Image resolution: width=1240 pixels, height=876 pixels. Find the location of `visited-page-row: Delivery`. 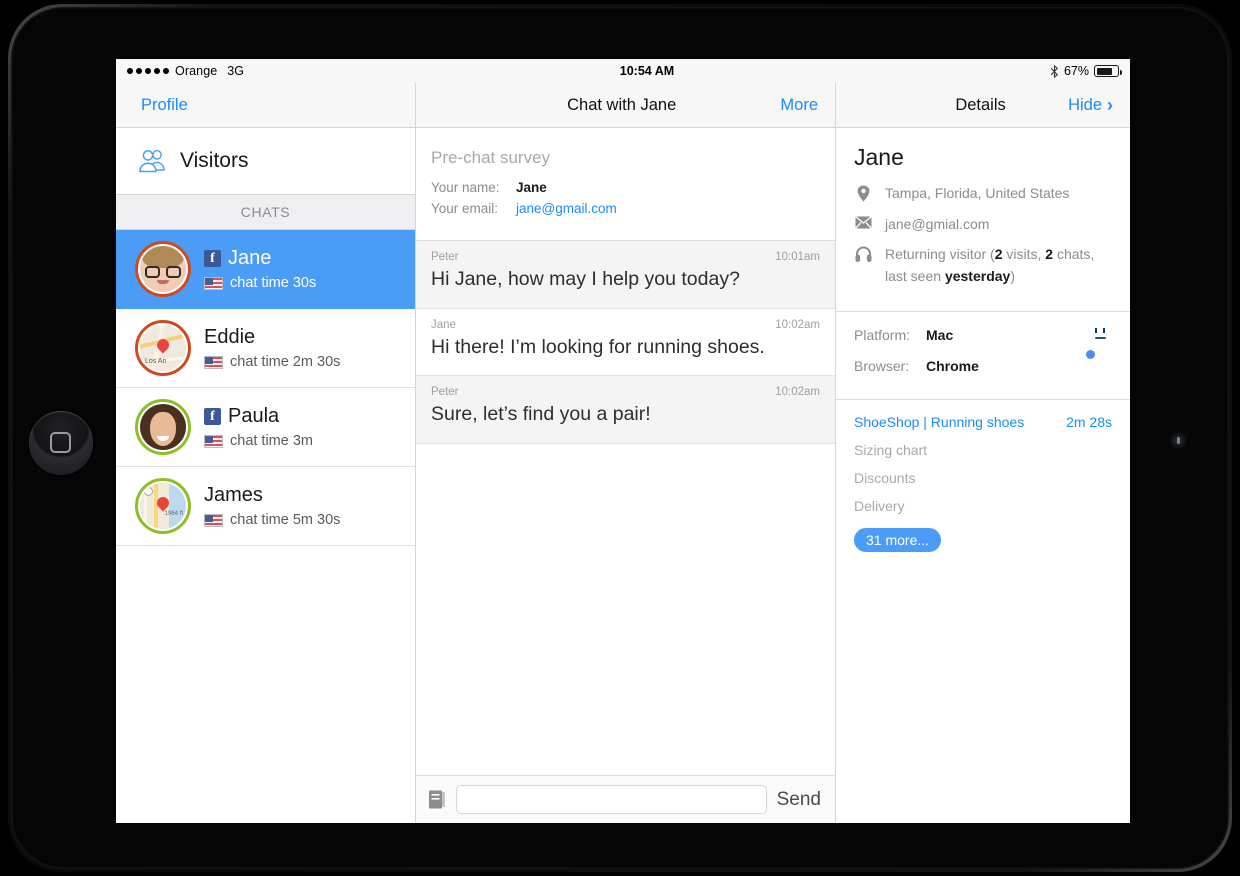

visited-page-row: Delivery is located at coordinates (983, 506).